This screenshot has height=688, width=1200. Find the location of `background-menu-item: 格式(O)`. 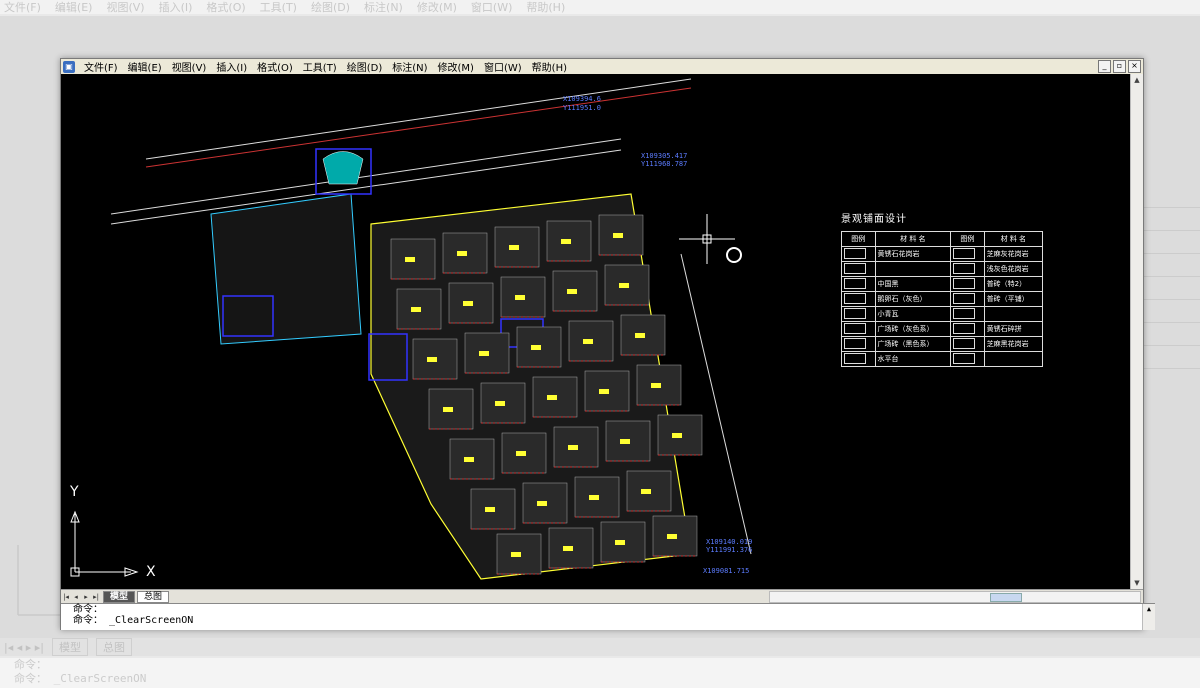

background-menu-item: 格式(O) is located at coordinates (226, 7).